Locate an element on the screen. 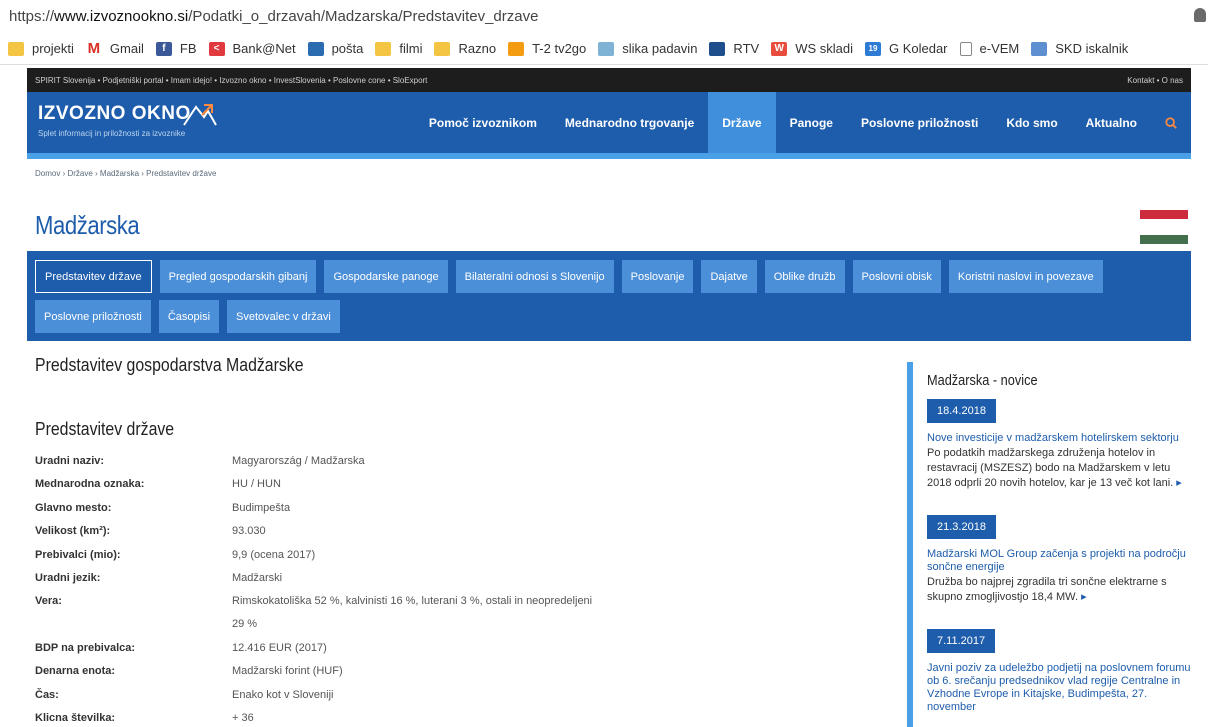  nav-item-6: Aktualno is located at coordinates (1111, 122).